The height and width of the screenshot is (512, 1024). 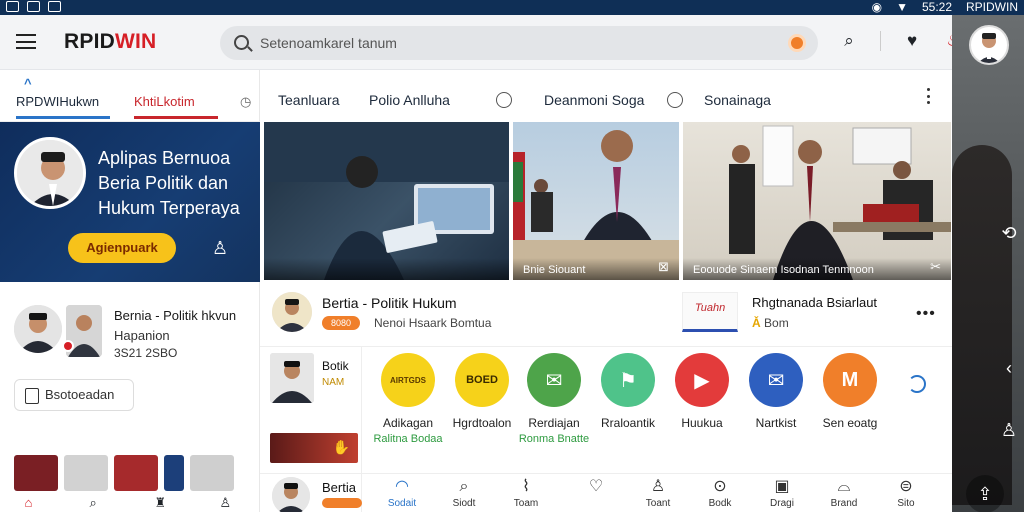 What do you see at coordinates (849, 41) in the screenshot?
I see `search-button-icon: ⌕` at bounding box center [849, 41].